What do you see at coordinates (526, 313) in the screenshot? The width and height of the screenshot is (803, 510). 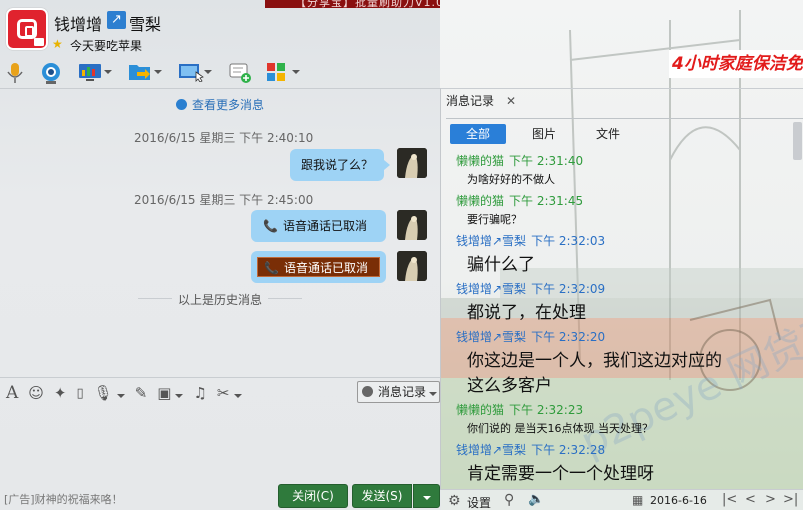 I see `record-text: 都说了，在处理` at bounding box center [526, 313].